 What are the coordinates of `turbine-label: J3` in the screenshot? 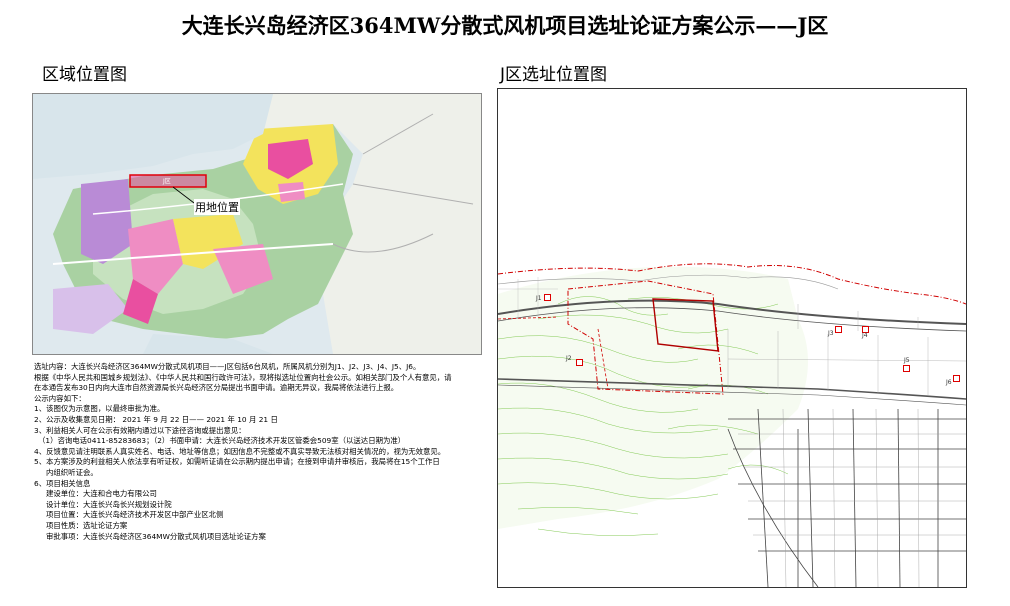 It's located at (831, 333).